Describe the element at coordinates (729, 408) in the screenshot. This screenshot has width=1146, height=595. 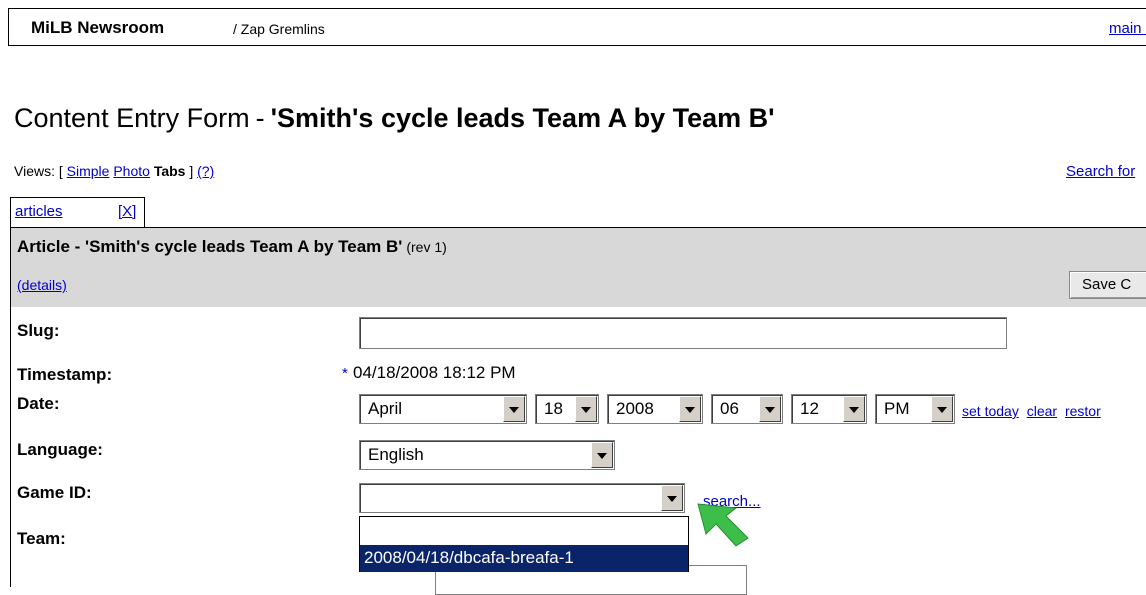
I see `date-hour-value: 06` at that location.